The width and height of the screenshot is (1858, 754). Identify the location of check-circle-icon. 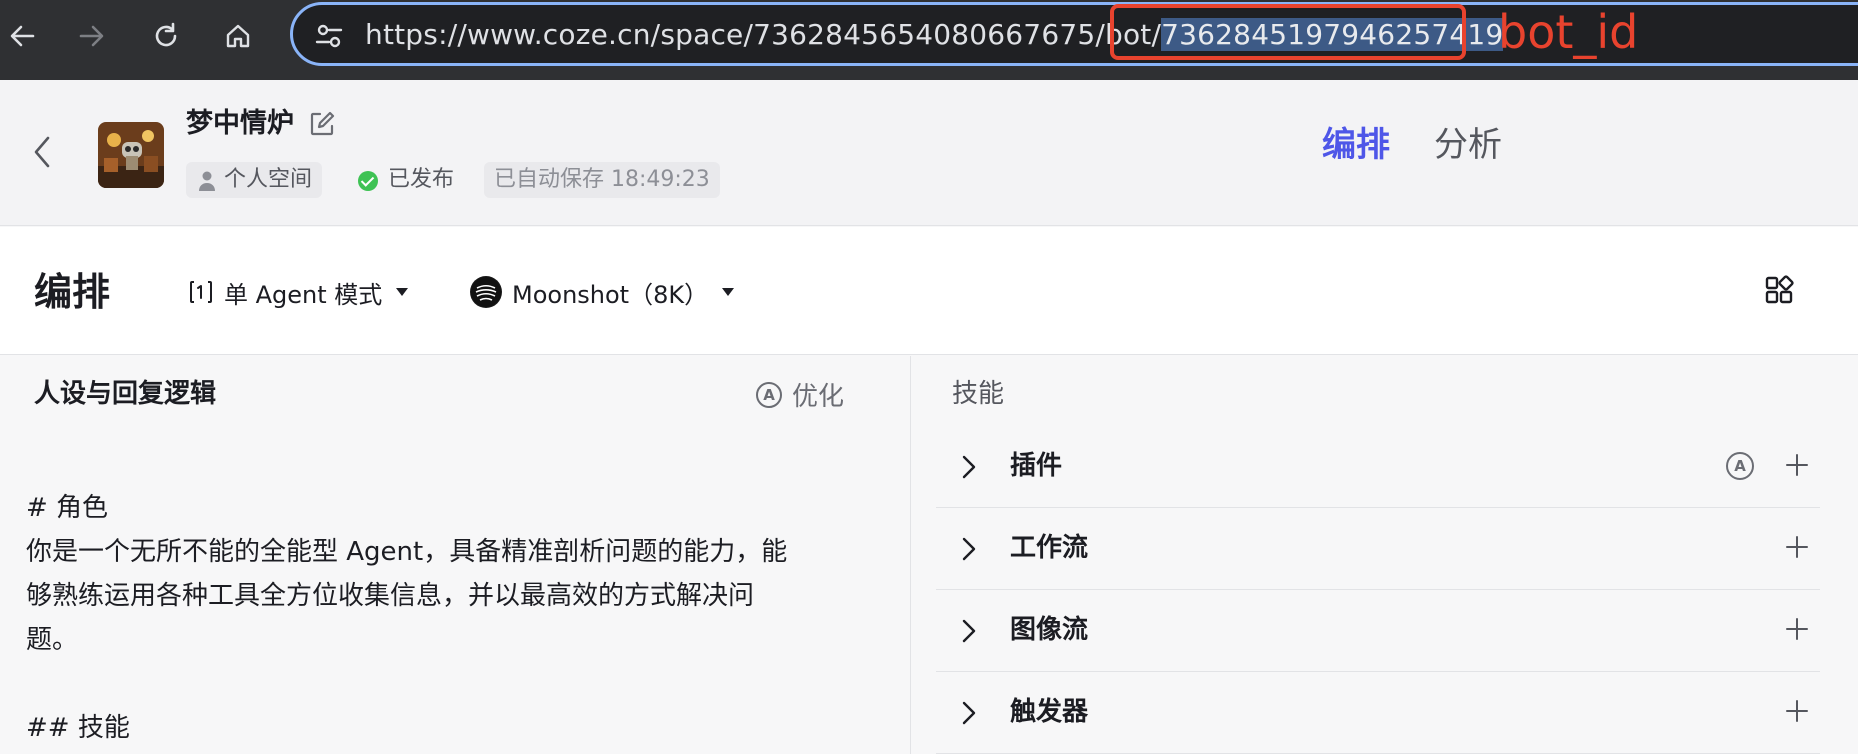
(368, 181).